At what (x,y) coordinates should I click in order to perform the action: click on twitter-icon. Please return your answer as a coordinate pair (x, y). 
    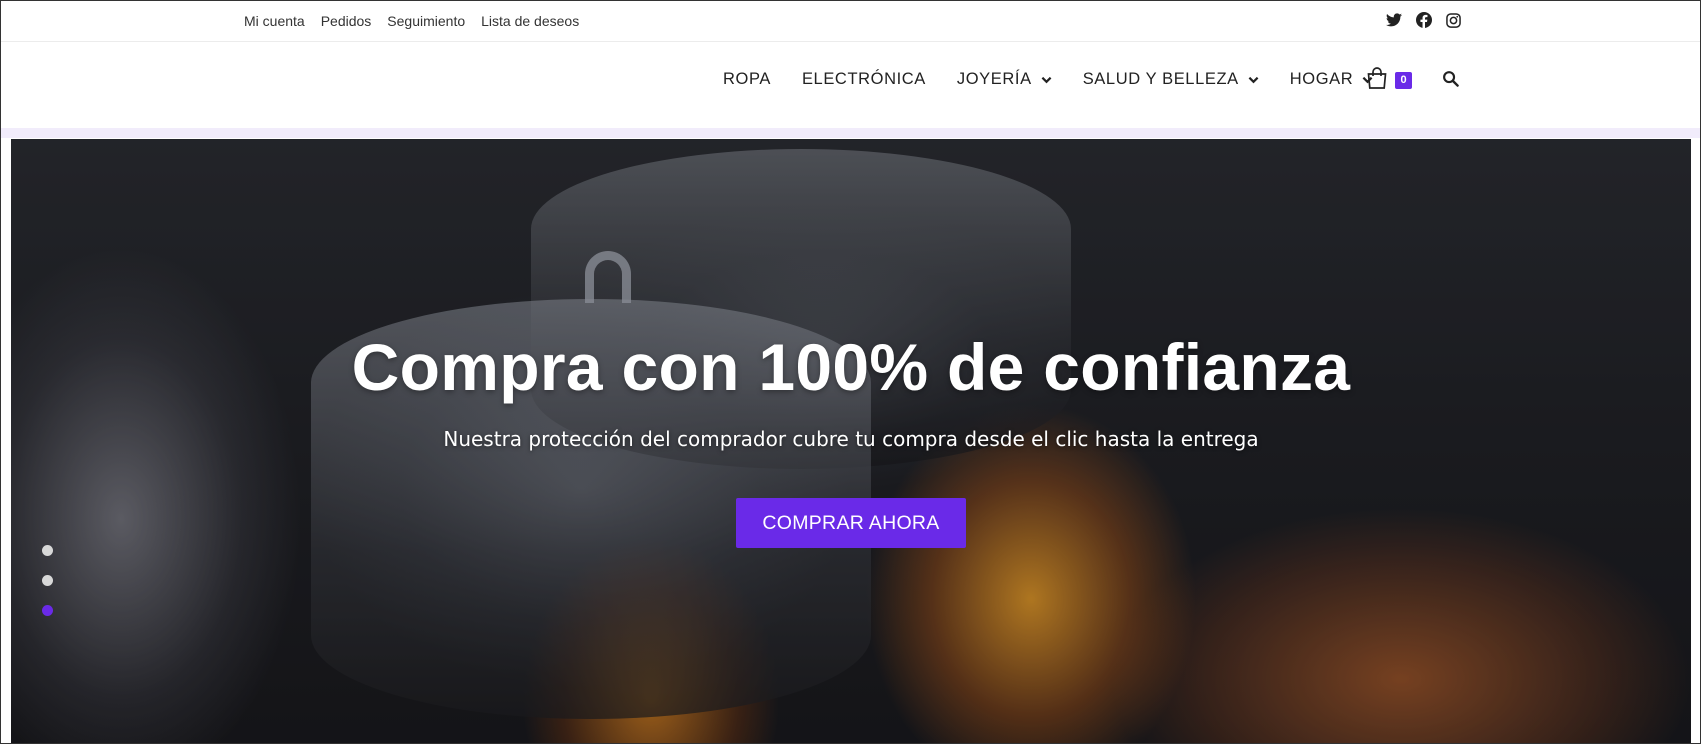
    Looking at the image, I should click on (1393, 20).